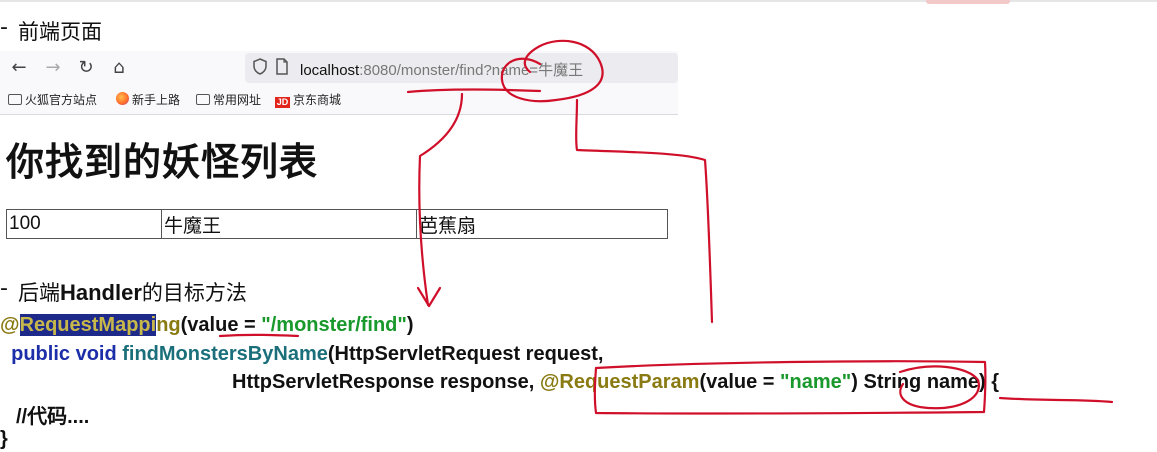 Image resolution: width=1157 pixels, height=452 pixels. What do you see at coordinates (552, 71) in the screenshot?
I see `ink-param-circle` at bounding box center [552, 71].